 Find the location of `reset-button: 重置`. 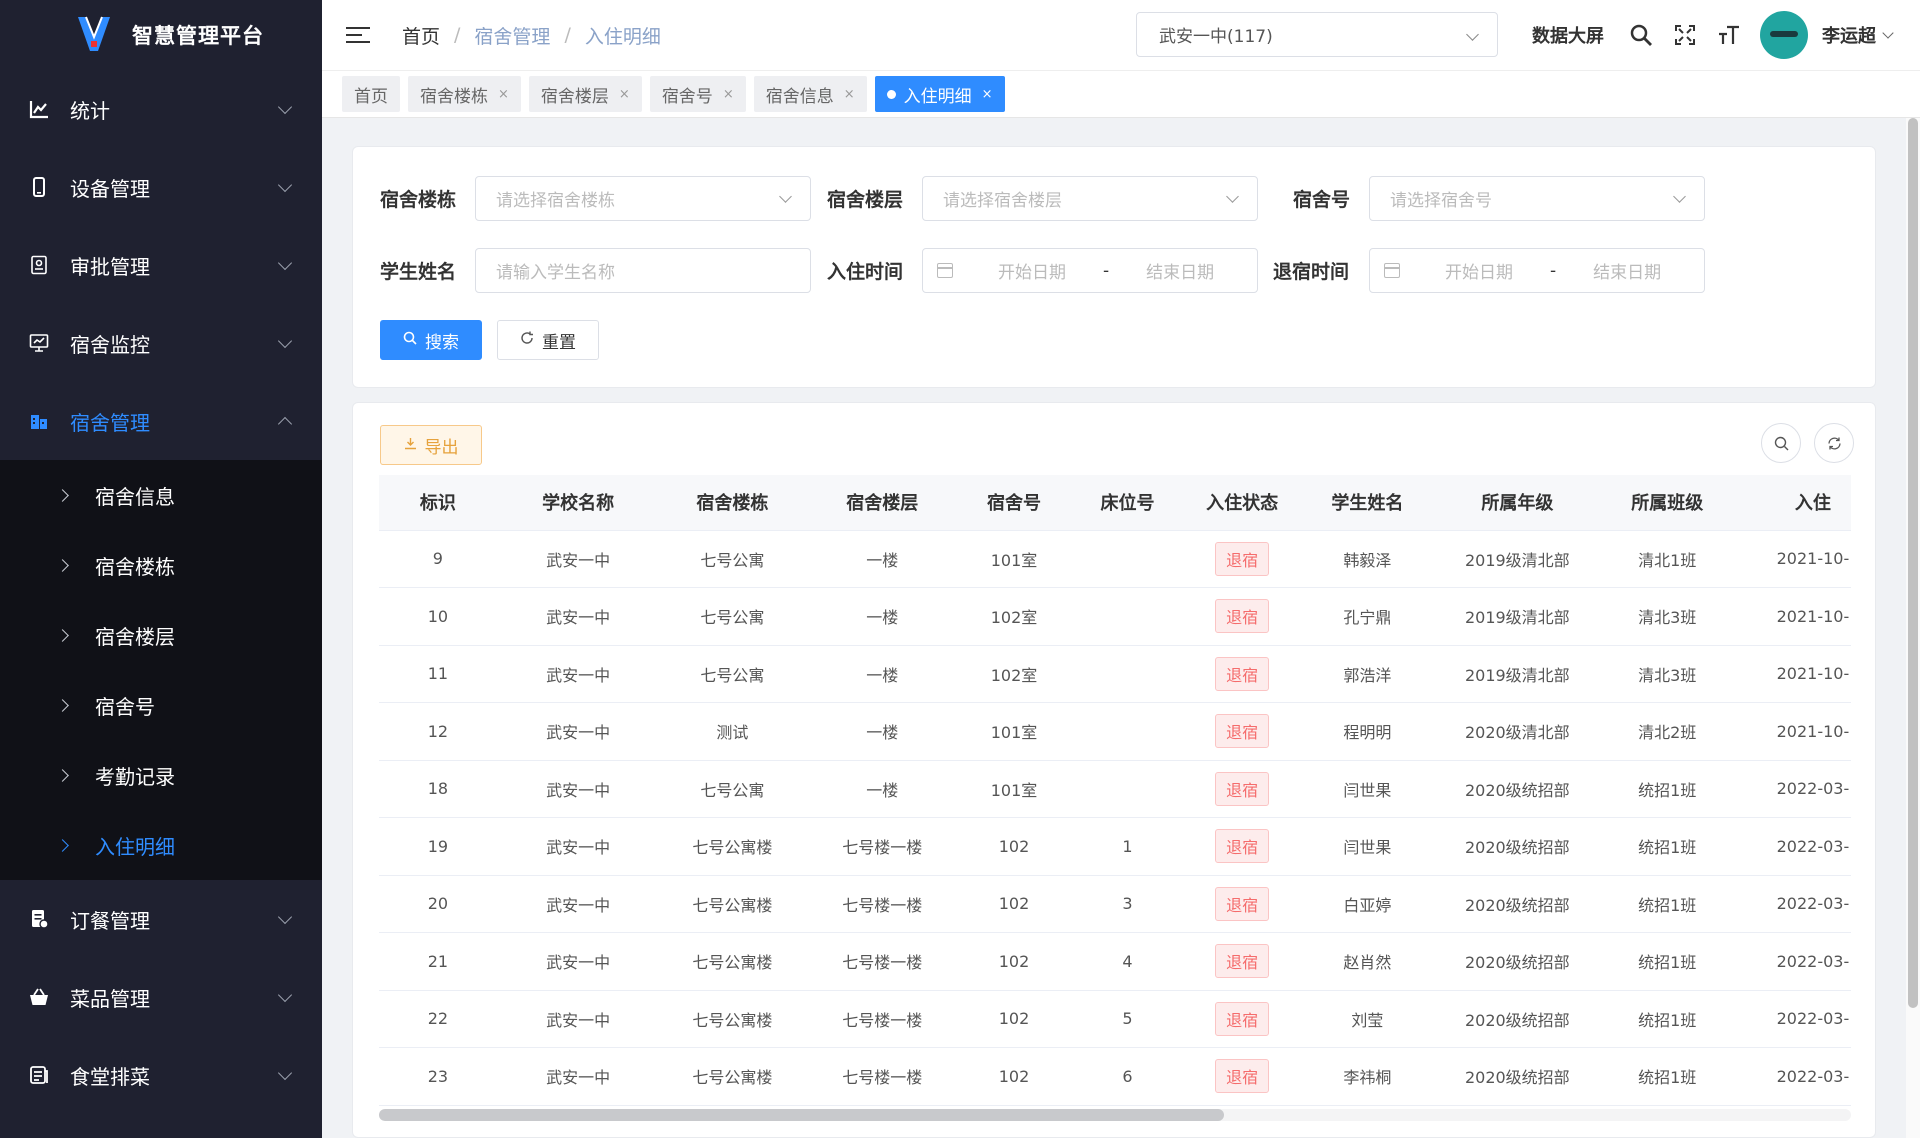

reset-button: 重置 is located at coordinates (548, 340).